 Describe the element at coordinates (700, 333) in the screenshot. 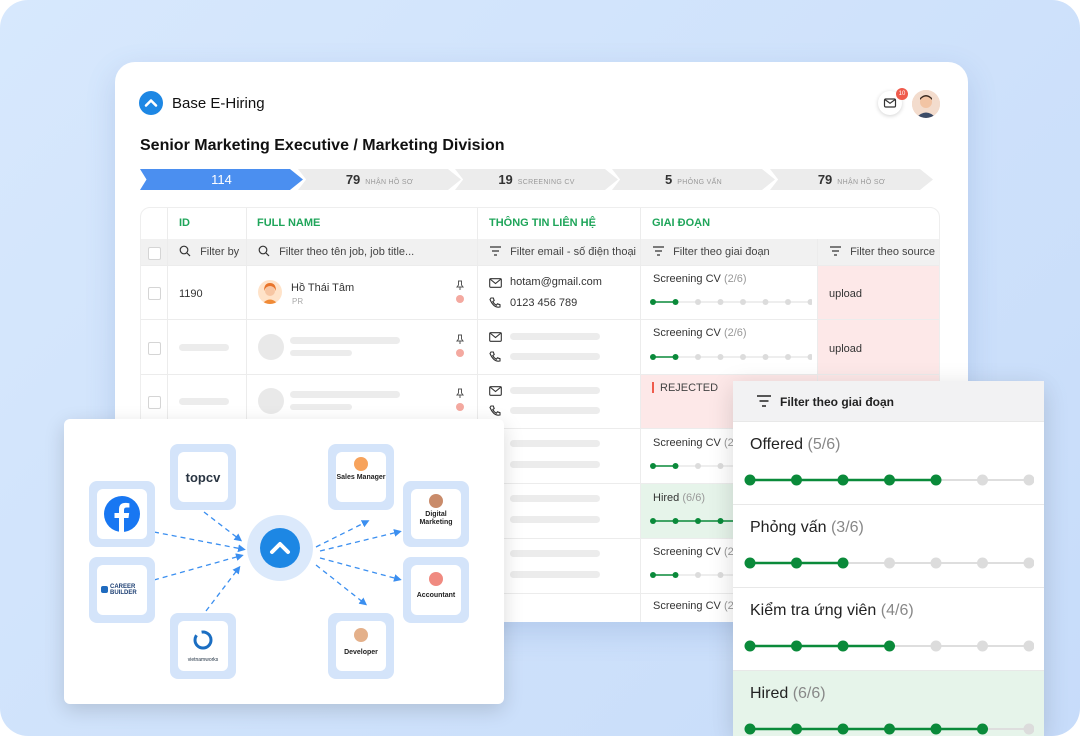

I see `stage-label: Screening CV (2/6)` at that location.